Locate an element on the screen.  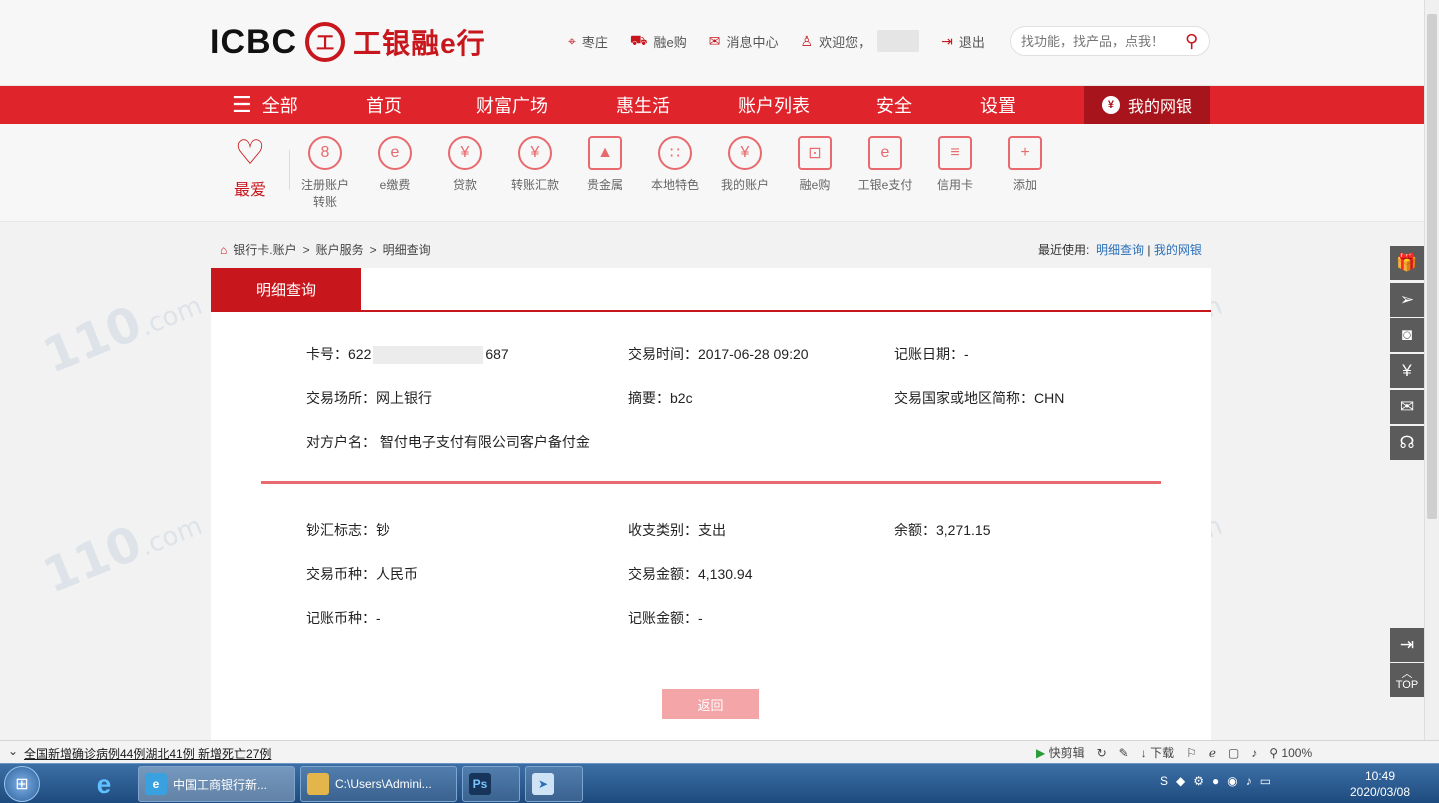
flag-icon: ⚐ is located at coordinates (1191, 753).